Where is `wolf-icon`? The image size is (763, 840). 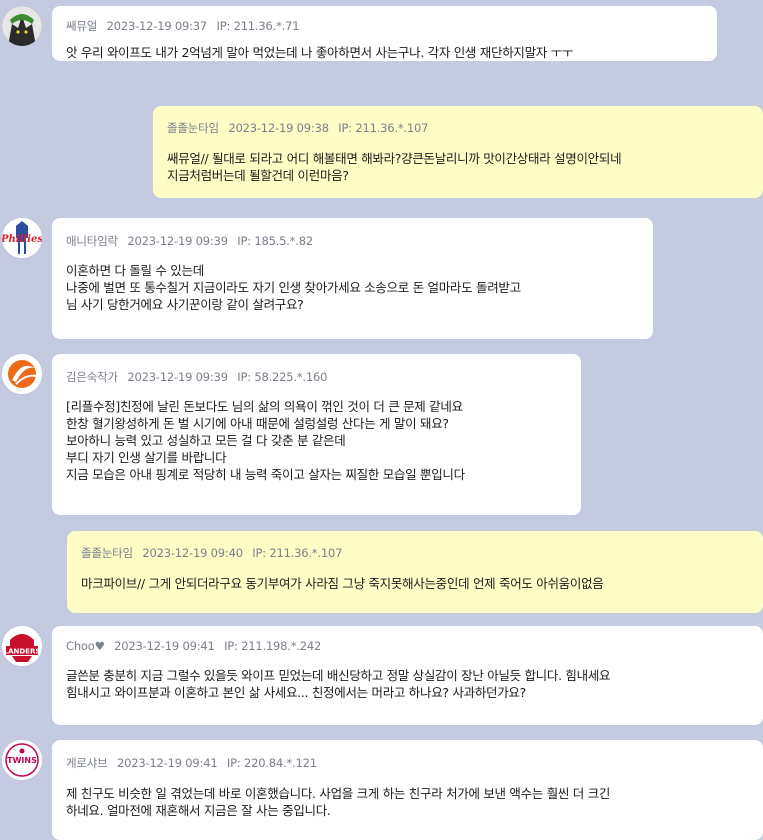 wolf-icon is located at coordinates (22, 26).